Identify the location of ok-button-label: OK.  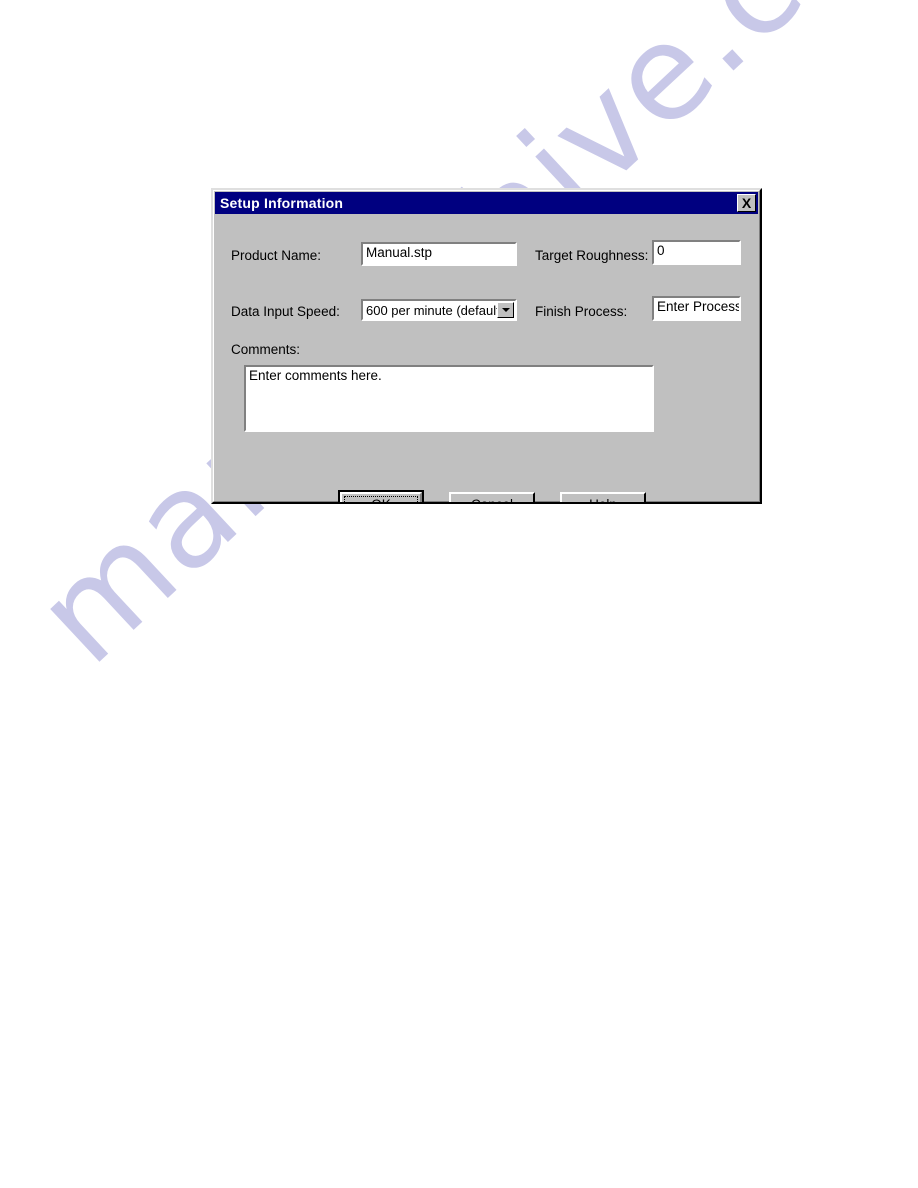
(381, 500).